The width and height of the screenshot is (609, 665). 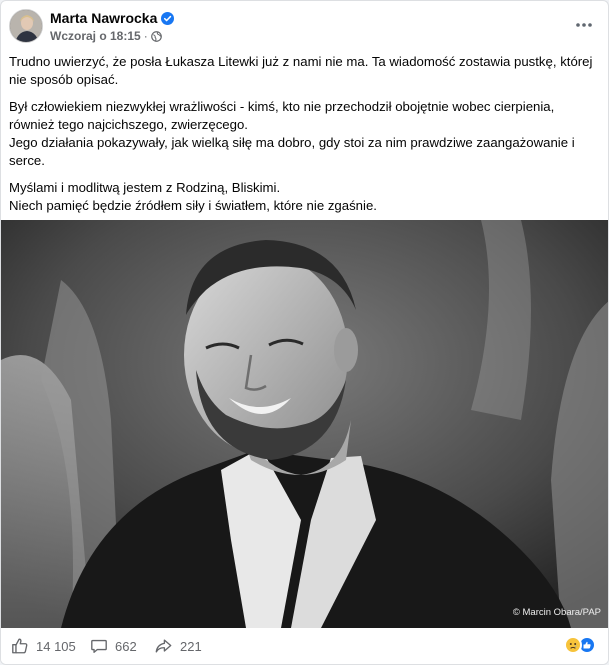 What do you see at coordinates (304, 25) in the screenshot?
I see `post-header: Marta Nawrocka Wczoraj o 18:15 ·` at bounding box center [304, 25].